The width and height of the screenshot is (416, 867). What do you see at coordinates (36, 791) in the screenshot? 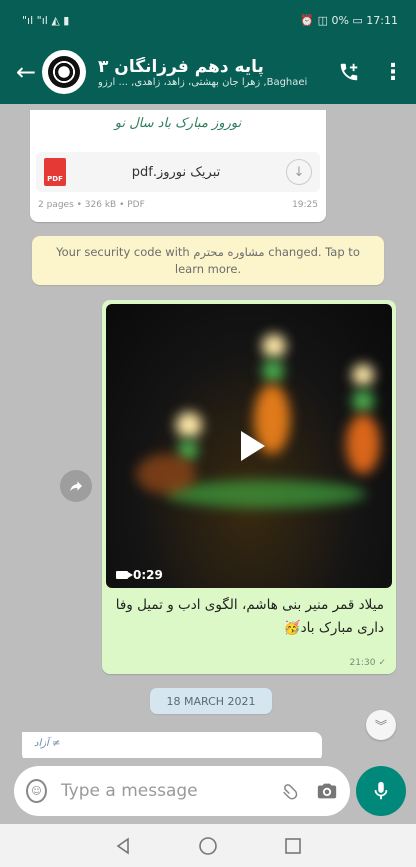
I see `emoji-icon: ☺` at bounding box center [36, 791].